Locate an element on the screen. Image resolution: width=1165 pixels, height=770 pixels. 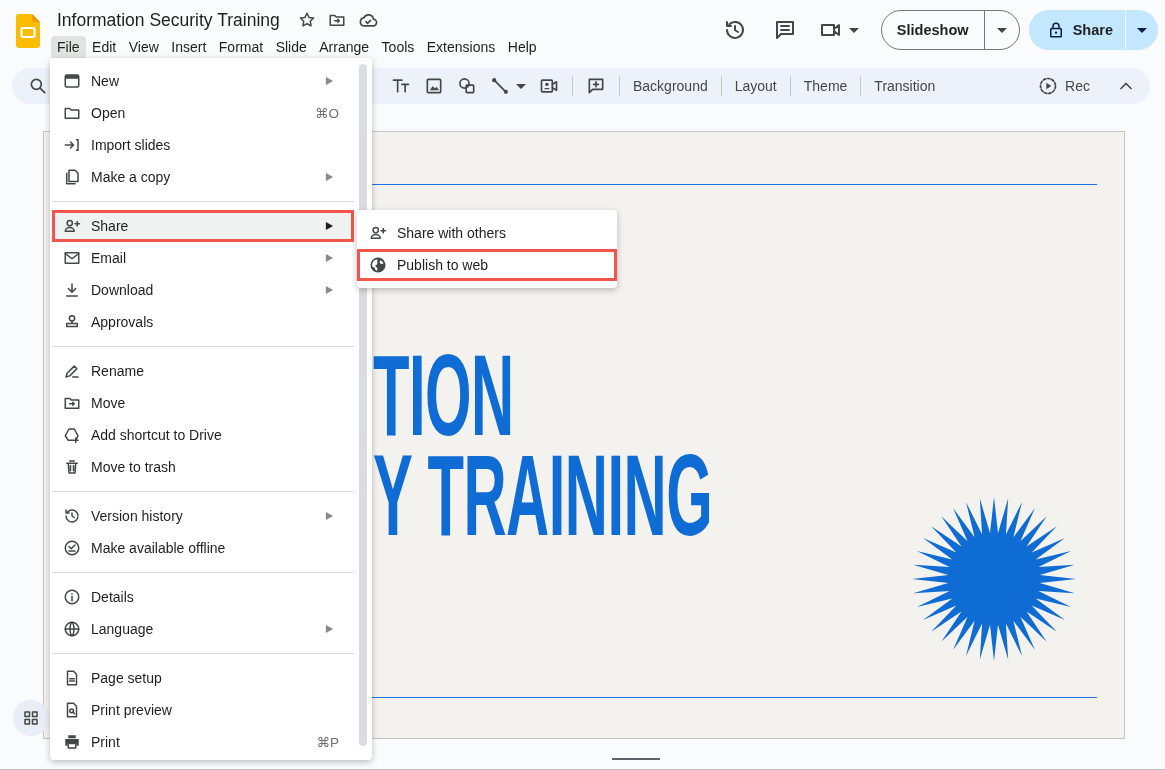
star-icon is located at coordinates (306, 20).